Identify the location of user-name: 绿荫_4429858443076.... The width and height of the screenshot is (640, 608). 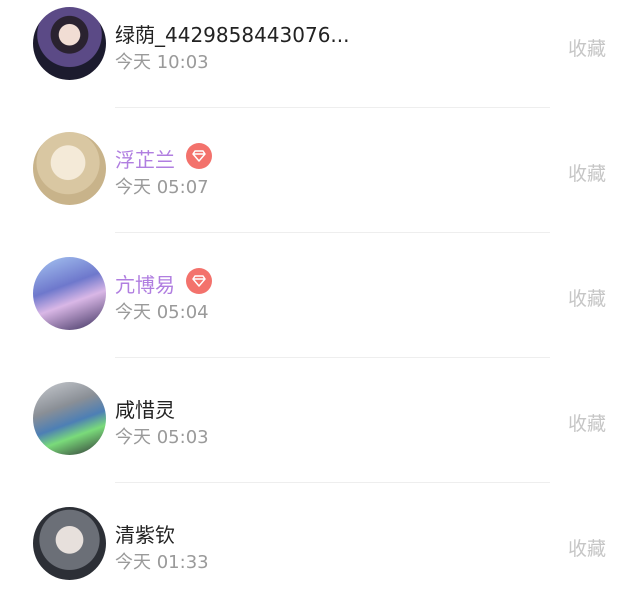
(232, 33).